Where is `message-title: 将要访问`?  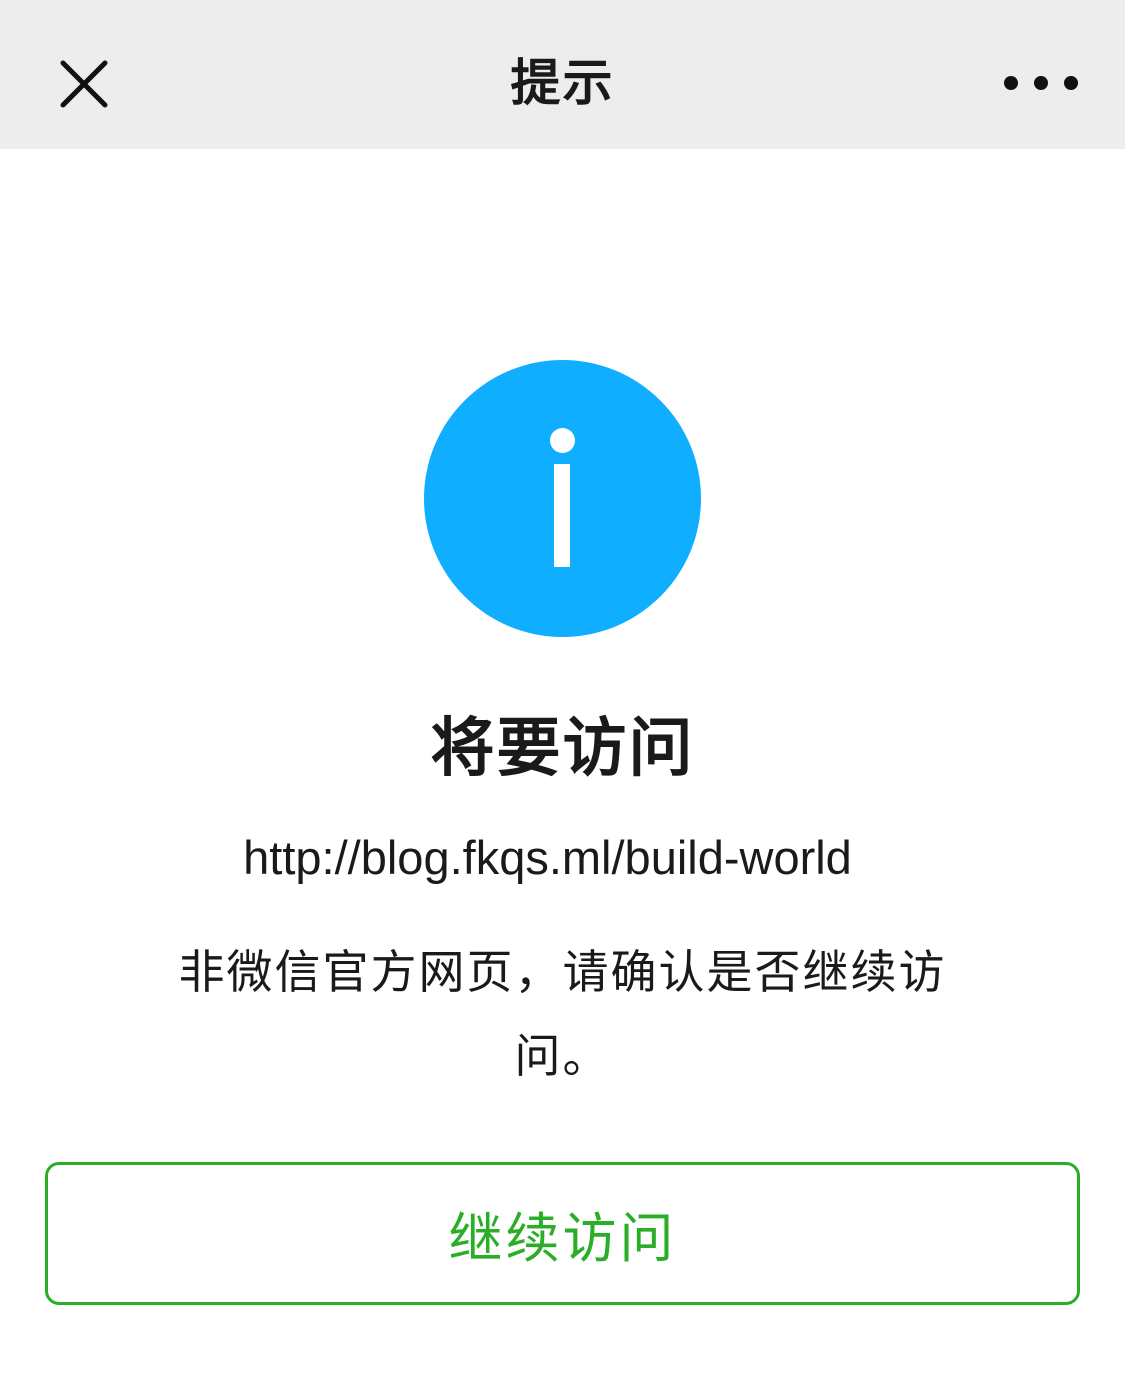 message-title: 将要访问 is located at coordinates (562, 749).